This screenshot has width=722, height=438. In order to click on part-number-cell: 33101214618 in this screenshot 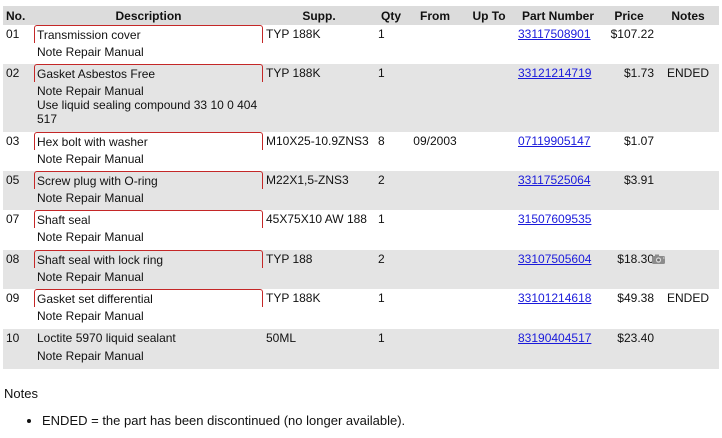, I will do `click(558, 309)`.